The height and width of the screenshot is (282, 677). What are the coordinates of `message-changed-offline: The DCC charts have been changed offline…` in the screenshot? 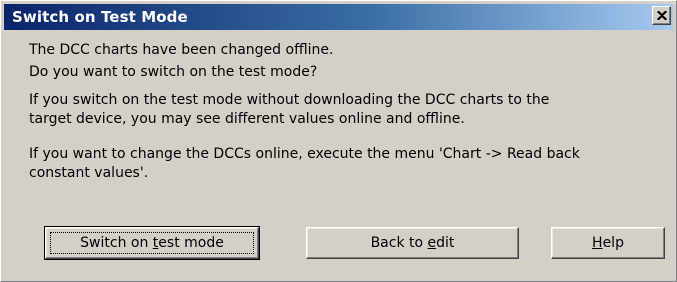 It's located at (181, 50).